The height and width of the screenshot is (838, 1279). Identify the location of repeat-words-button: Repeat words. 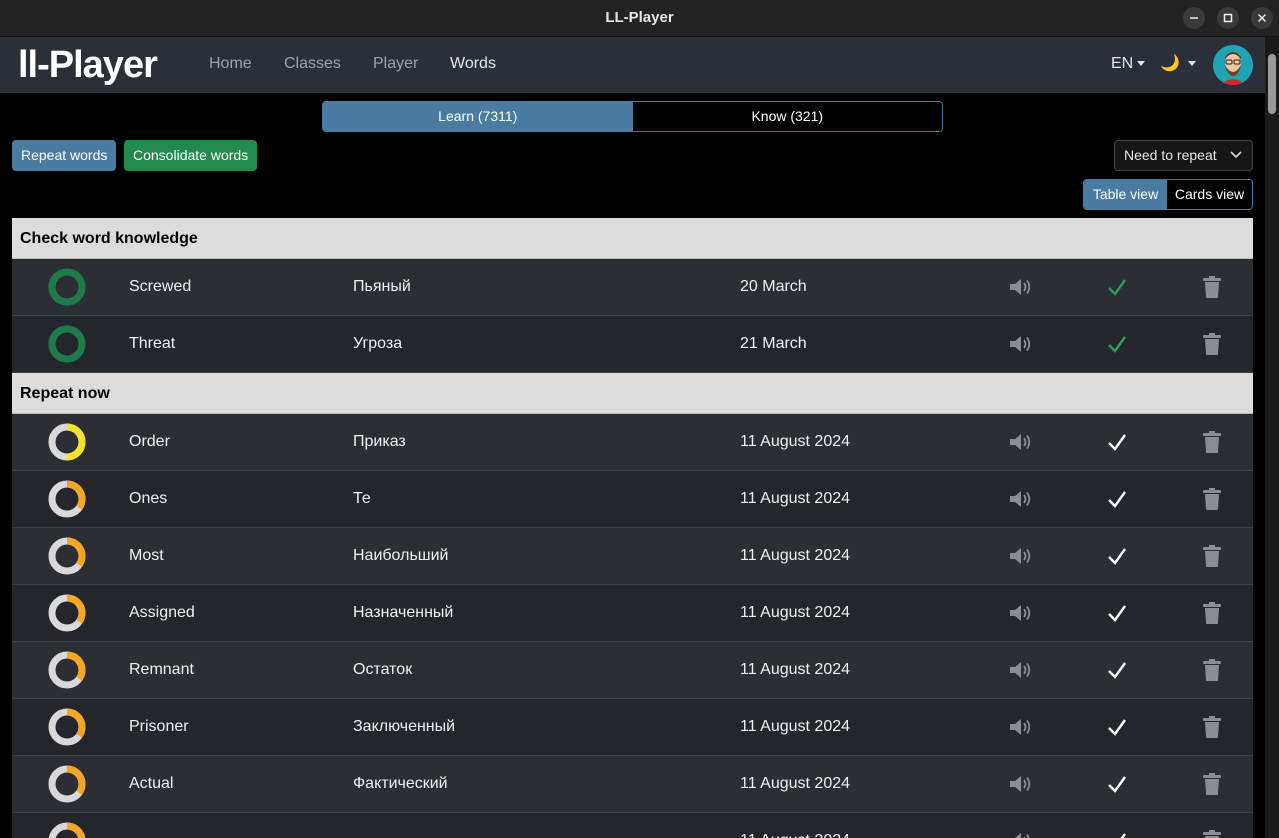
(64, 155).